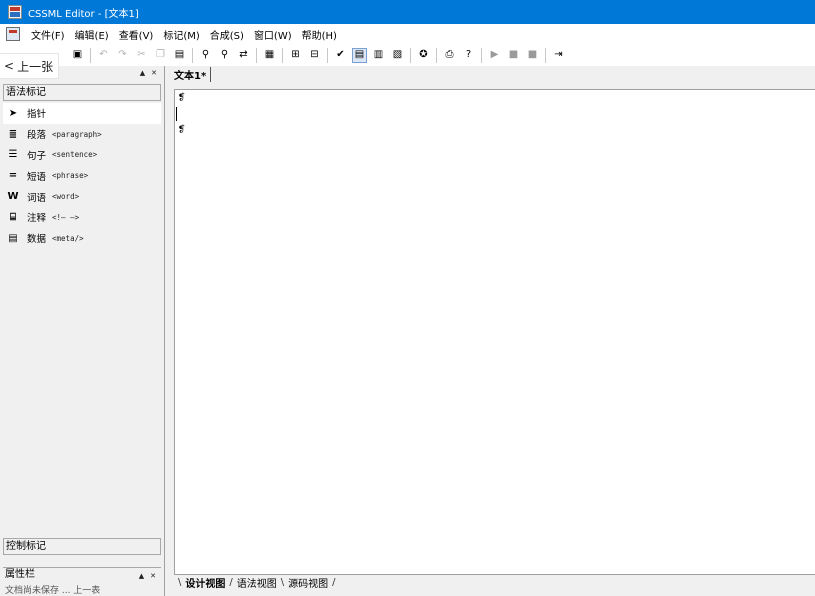  I want to click on app-icon, so click(15, 12).